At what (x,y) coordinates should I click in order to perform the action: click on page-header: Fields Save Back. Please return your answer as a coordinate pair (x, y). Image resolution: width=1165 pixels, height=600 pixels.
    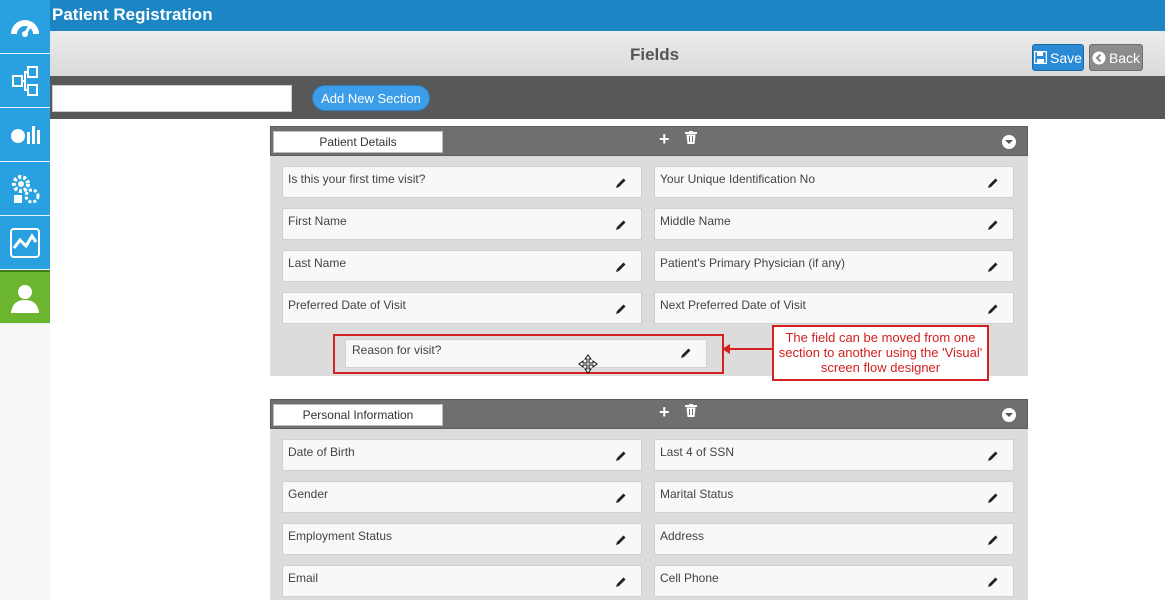
    Looking at the image, I should click on (607, 53).